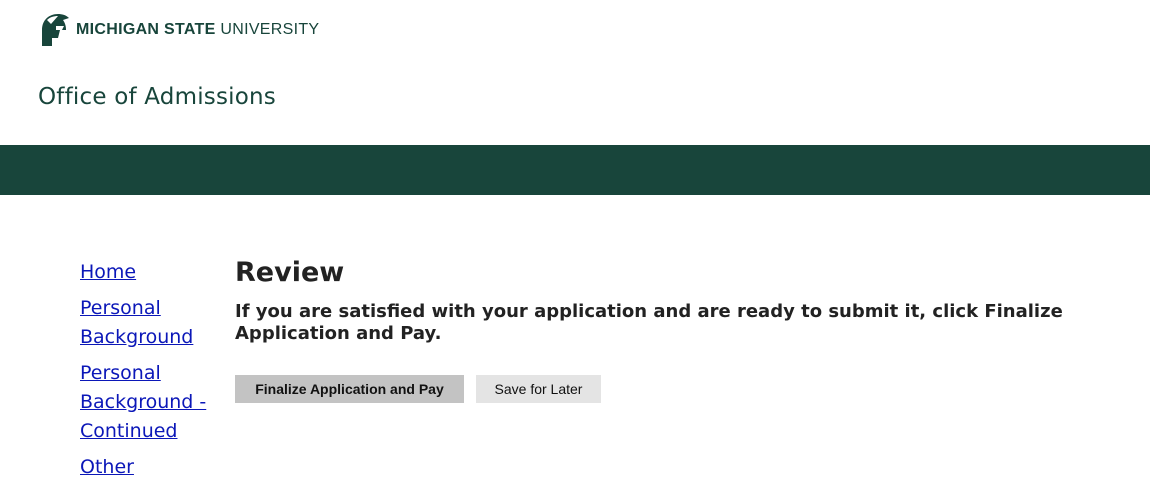 The image size is (1150, 489). Describe the element at coordinates (55, 30) in the screenshot. I see `spartan-helmet-icon` at that location.